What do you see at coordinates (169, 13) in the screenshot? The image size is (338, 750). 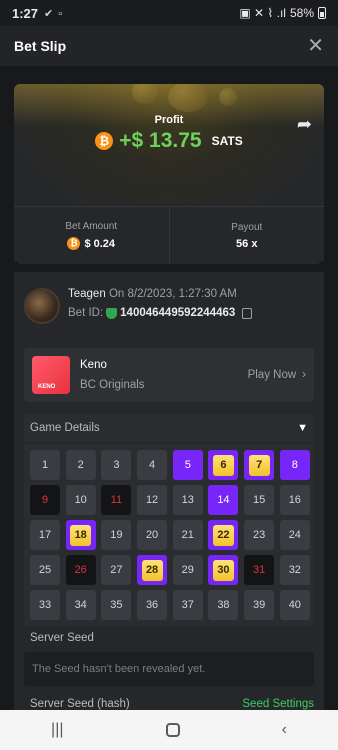 I see `status-bar: 1:27 ✔ ▫ ▣ ✕ ⌇ .ıl 58%` at bounding box center [169, 13].